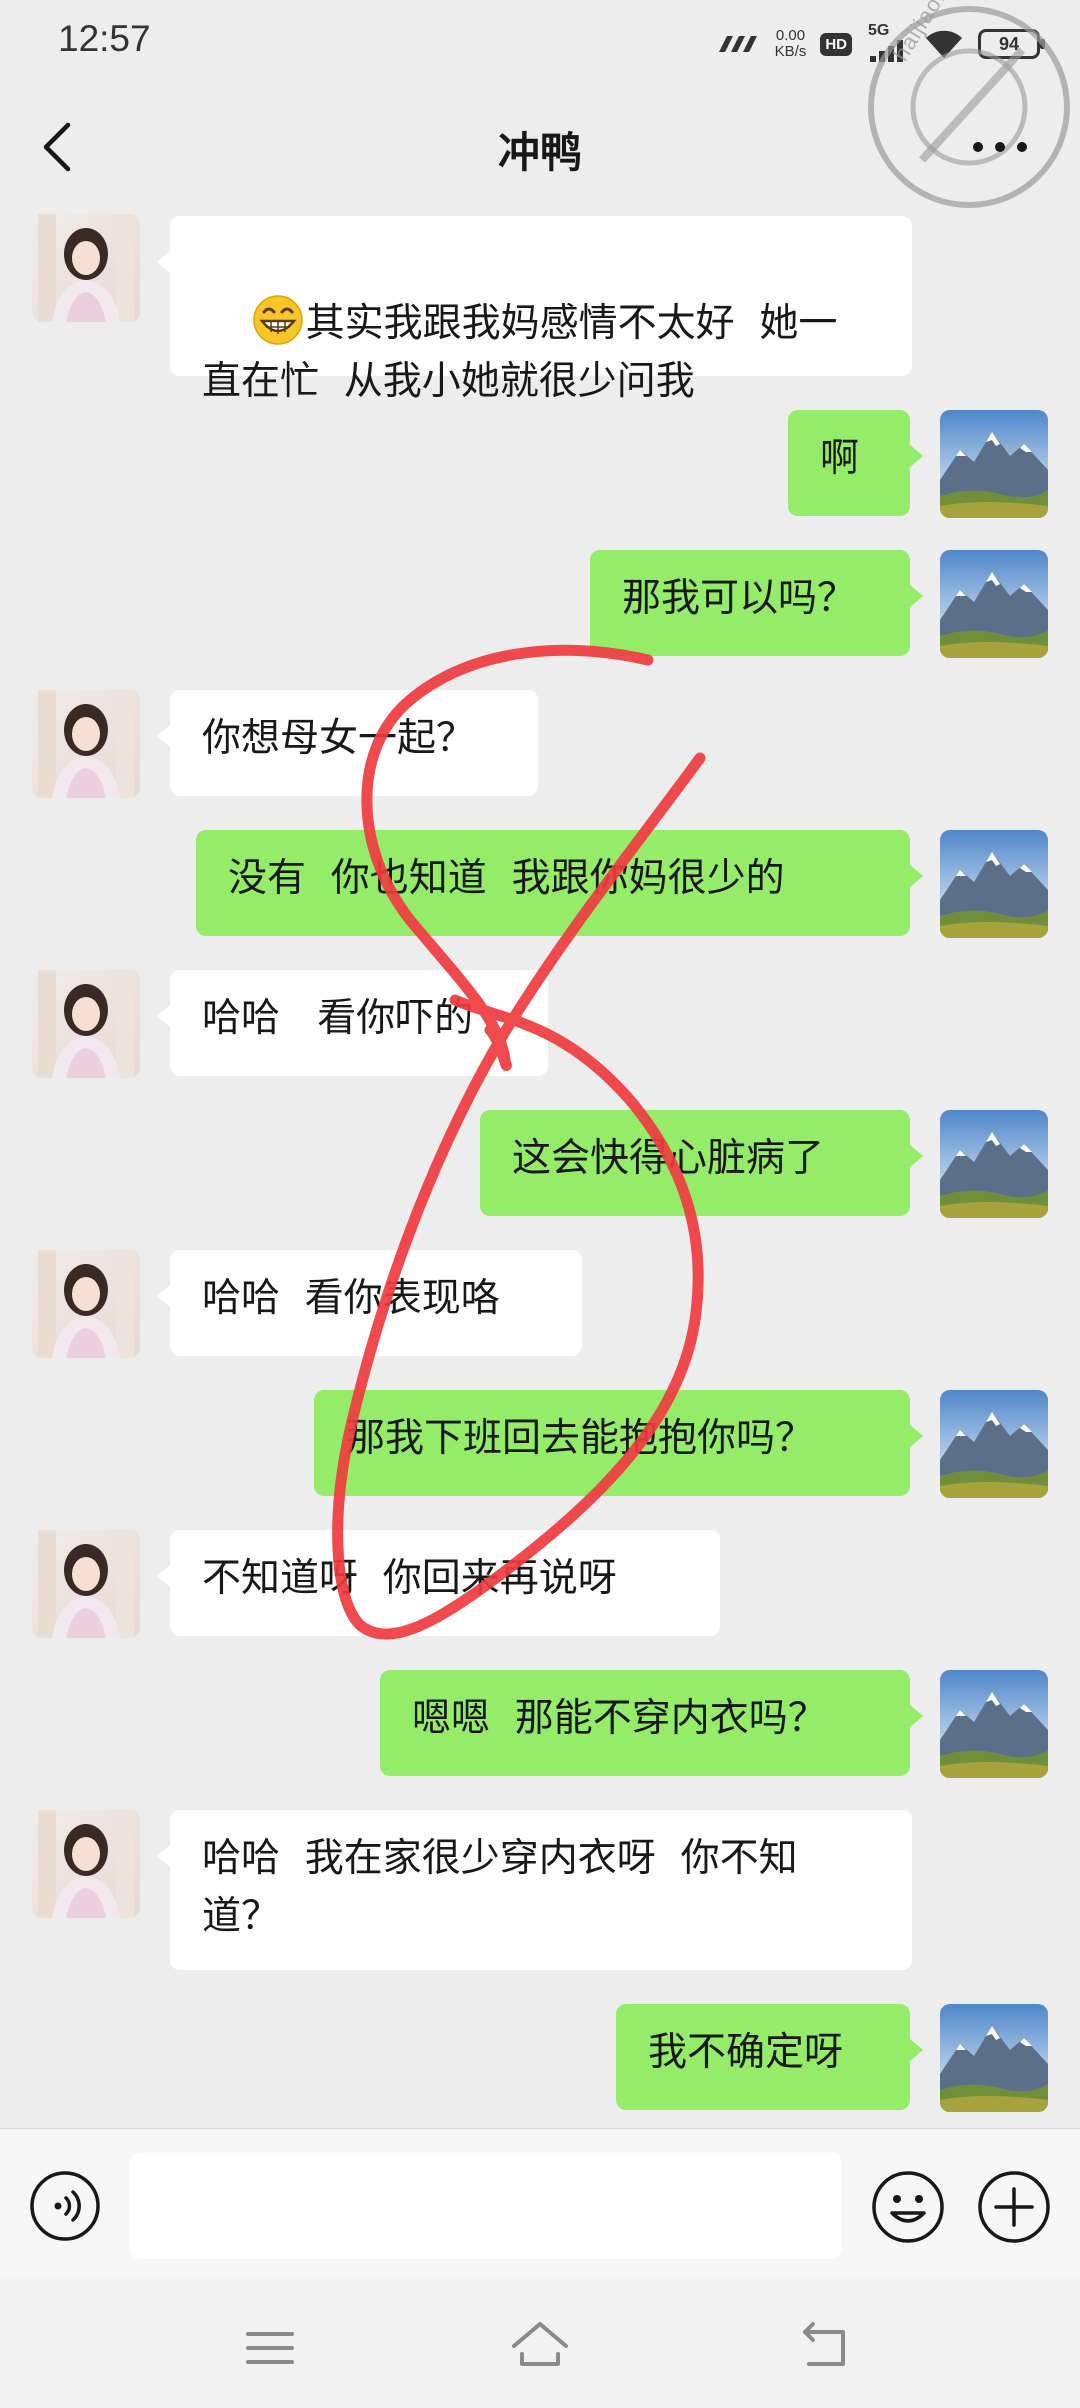 The height and width of the screenshot is (2408, 1080). I want to click on message-text: 那我下班回去能抱抱你吗？, so click(580, 1438).